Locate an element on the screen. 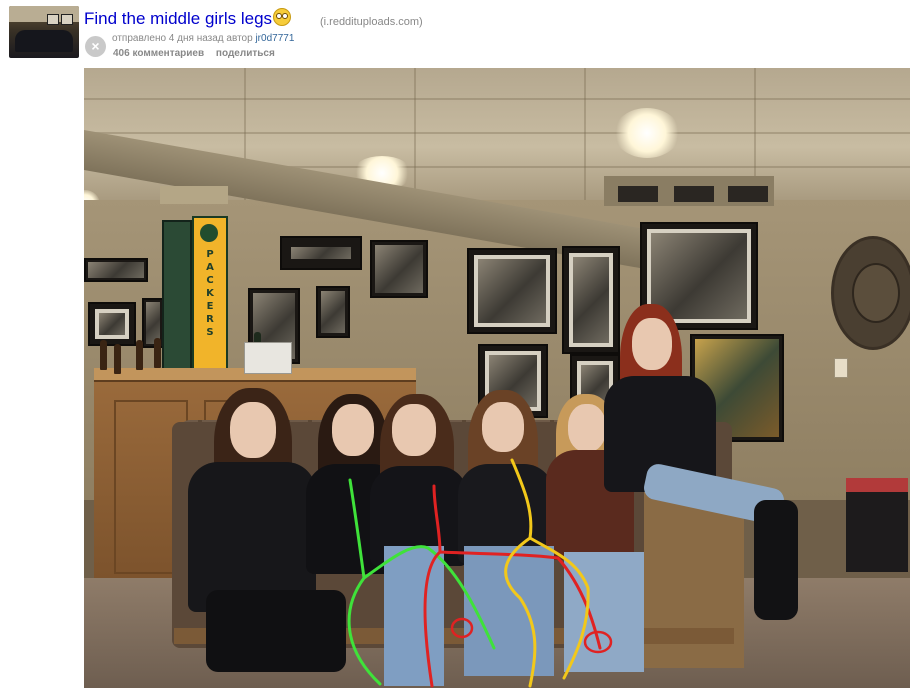 The image size is (912, 693). thumbnail-people is located at coordinates (44, 41).